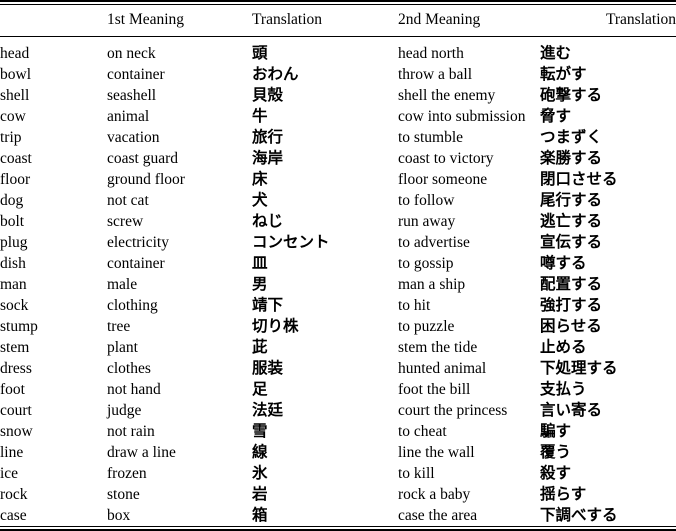 The image size is (676, 531). What do you see at coordinates (122, 347) in the screenshot?
I see `row-meaning-1: plant` at bounding box center [122, 347].